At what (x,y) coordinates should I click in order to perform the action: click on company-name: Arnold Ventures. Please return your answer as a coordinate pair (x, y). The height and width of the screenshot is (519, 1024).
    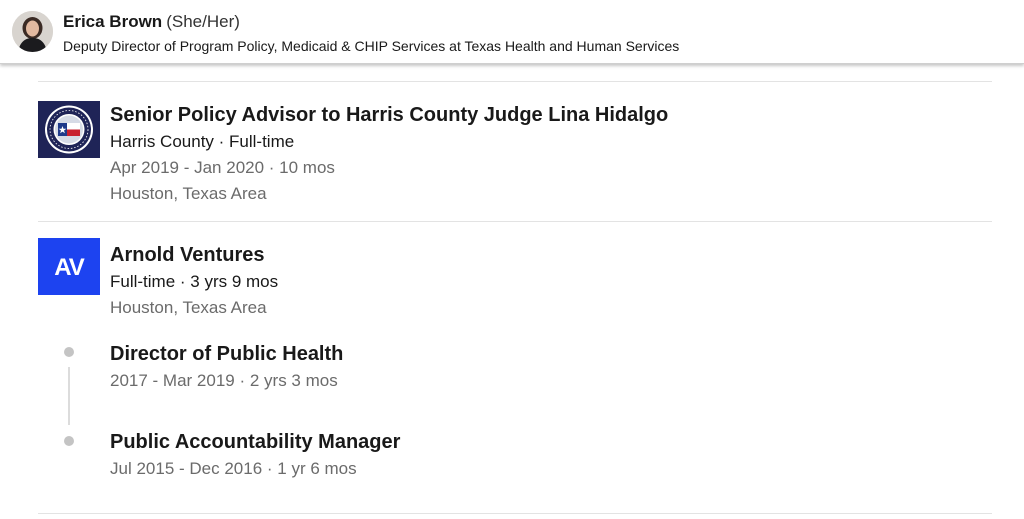
    Looking at the image, I should click on (187, 255).